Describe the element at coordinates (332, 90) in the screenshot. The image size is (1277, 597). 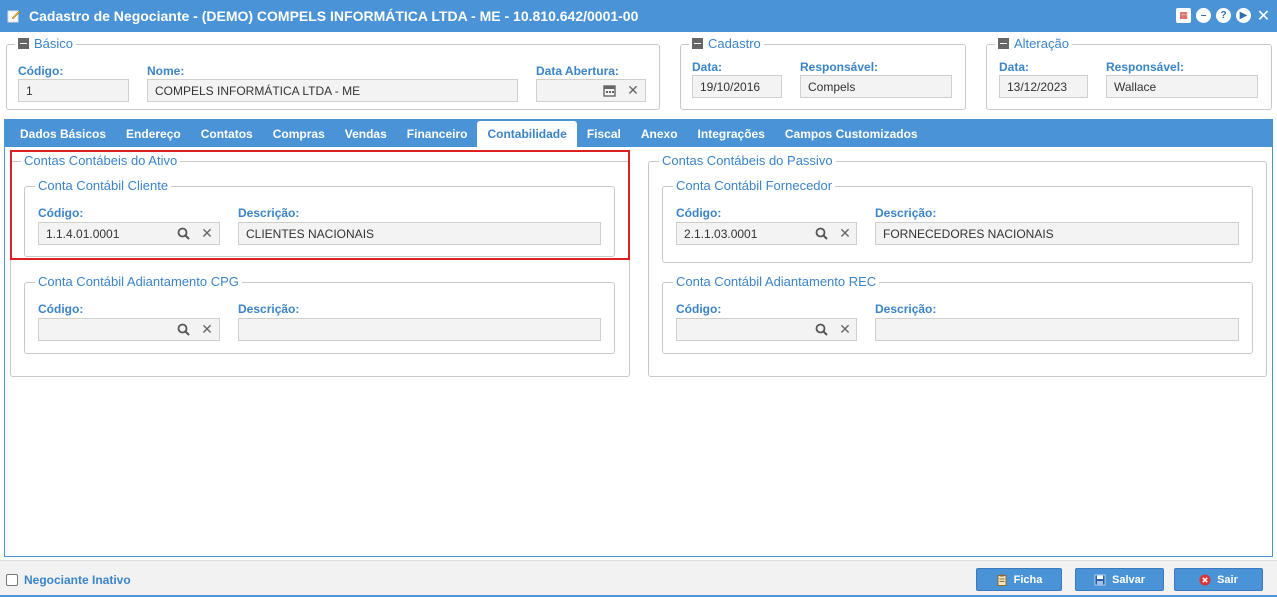
I see `nome-field: COMPELS INFORMÁTICA LTDA - ME` at that location.